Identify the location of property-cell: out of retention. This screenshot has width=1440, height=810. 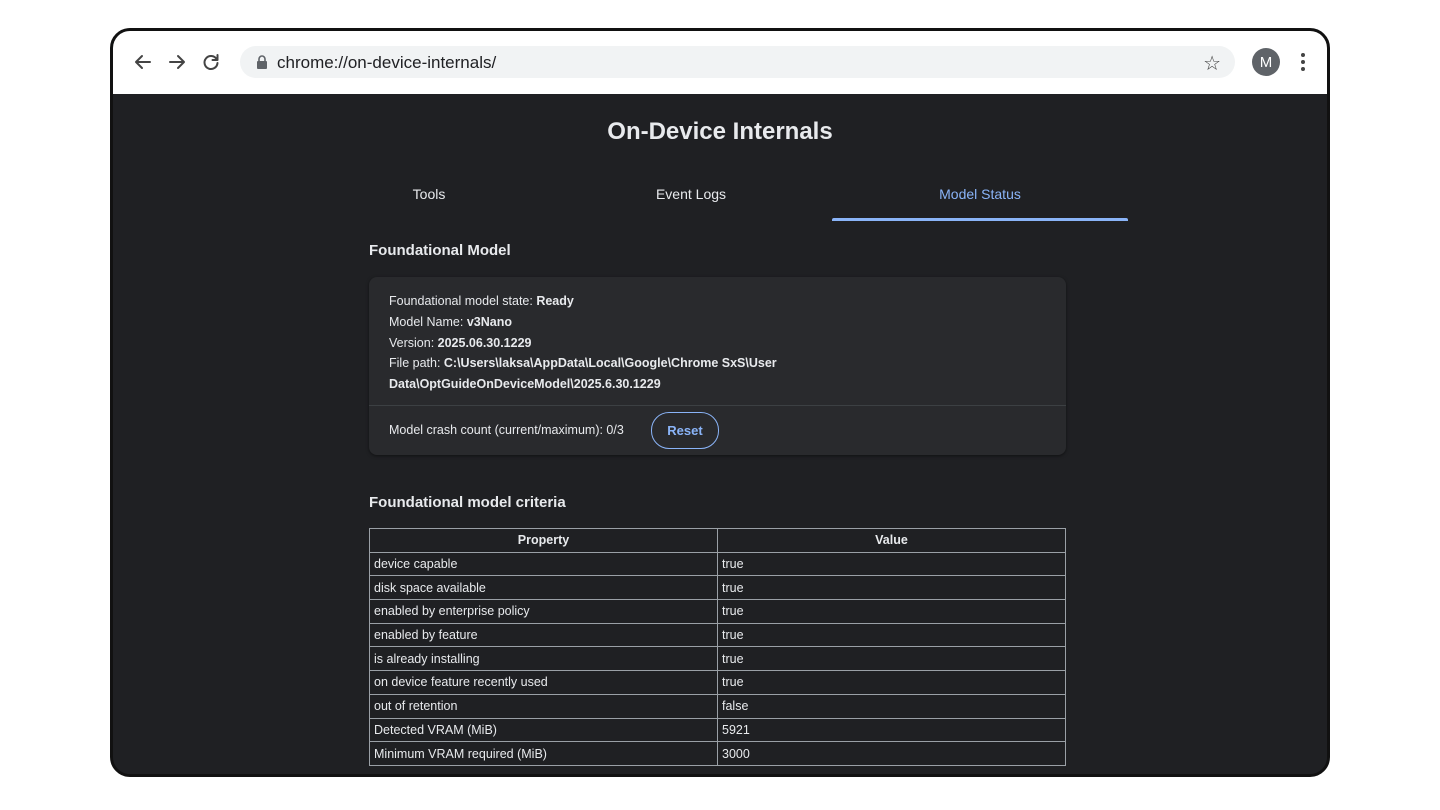
(543, 706).